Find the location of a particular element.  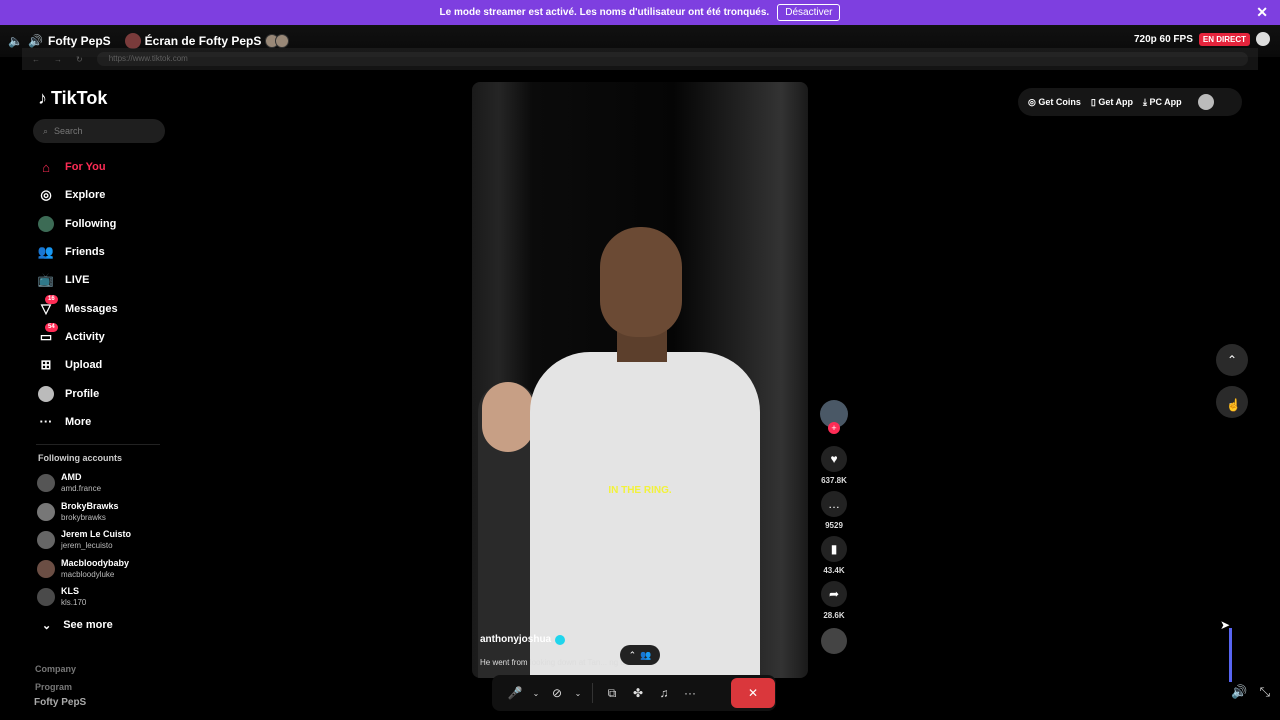

chat-icon is located at coordinates (1263, 39).